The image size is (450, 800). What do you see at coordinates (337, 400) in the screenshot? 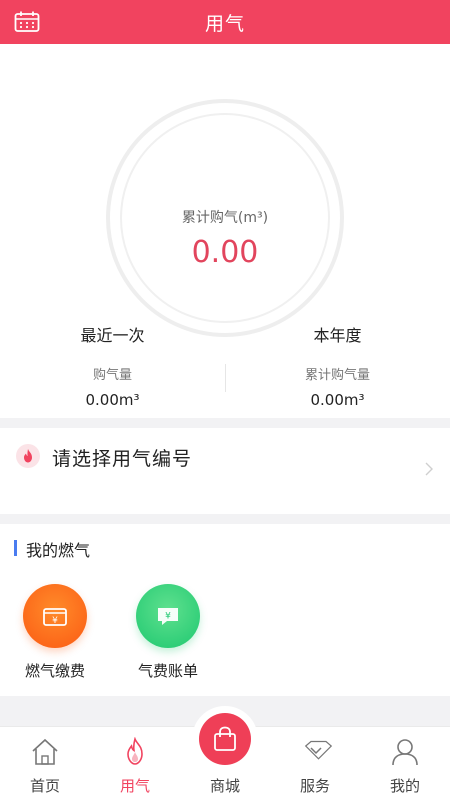
I see `stat-year-value: 0.00m³` at bounding box center [337, 400].